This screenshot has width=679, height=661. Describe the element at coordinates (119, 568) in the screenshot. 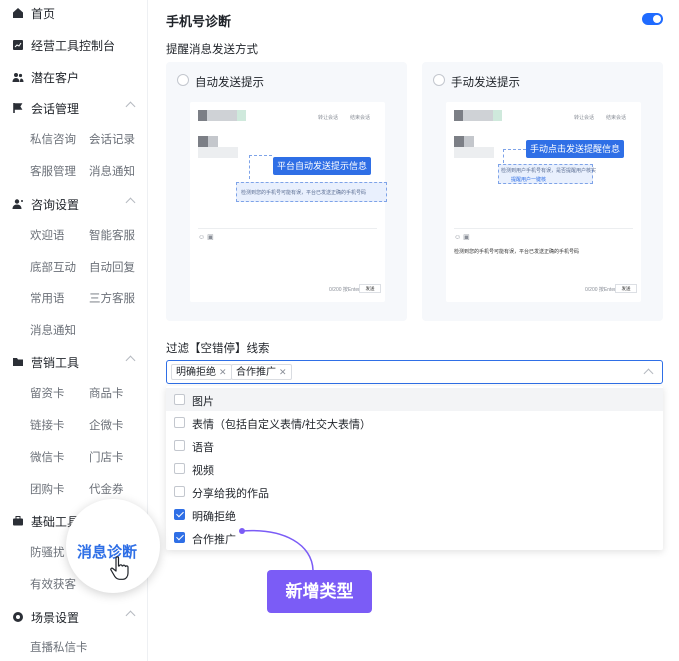

I see `hand-cursor-icon` at that location.